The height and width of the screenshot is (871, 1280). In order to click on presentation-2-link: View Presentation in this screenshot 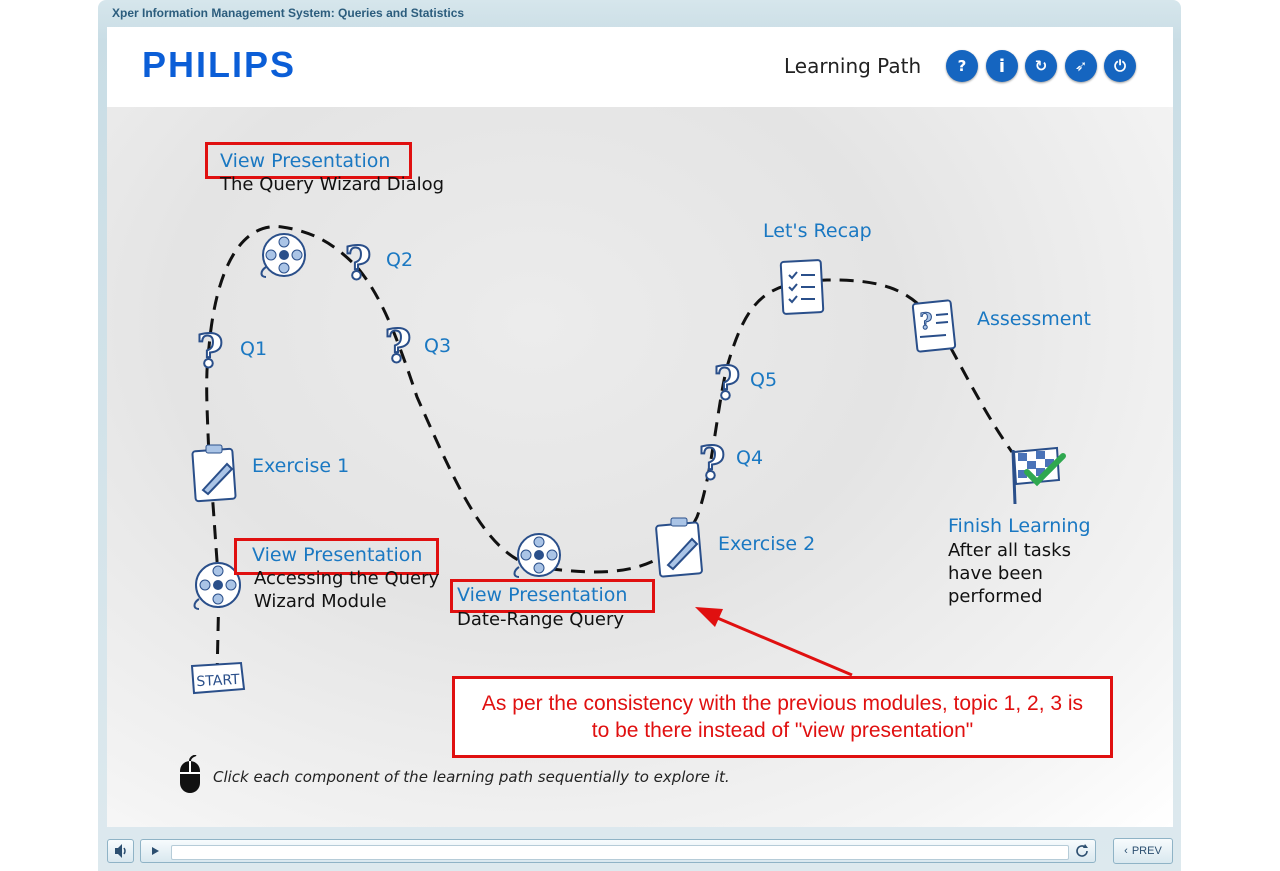, I will do `click(305, 161)`.